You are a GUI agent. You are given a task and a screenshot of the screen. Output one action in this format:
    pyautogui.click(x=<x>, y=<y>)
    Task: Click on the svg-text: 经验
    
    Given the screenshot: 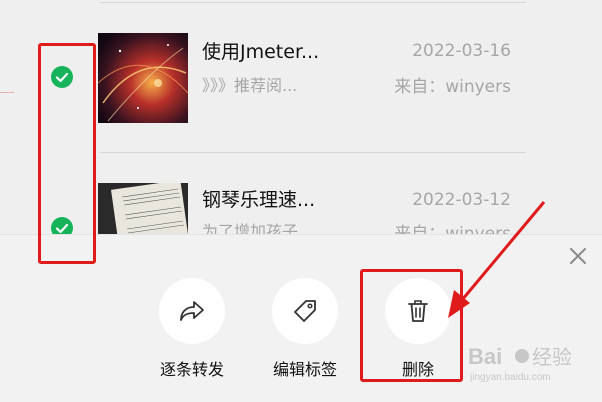 What is the action you would take?
    pyautogui.click(x=552, y=357)
    